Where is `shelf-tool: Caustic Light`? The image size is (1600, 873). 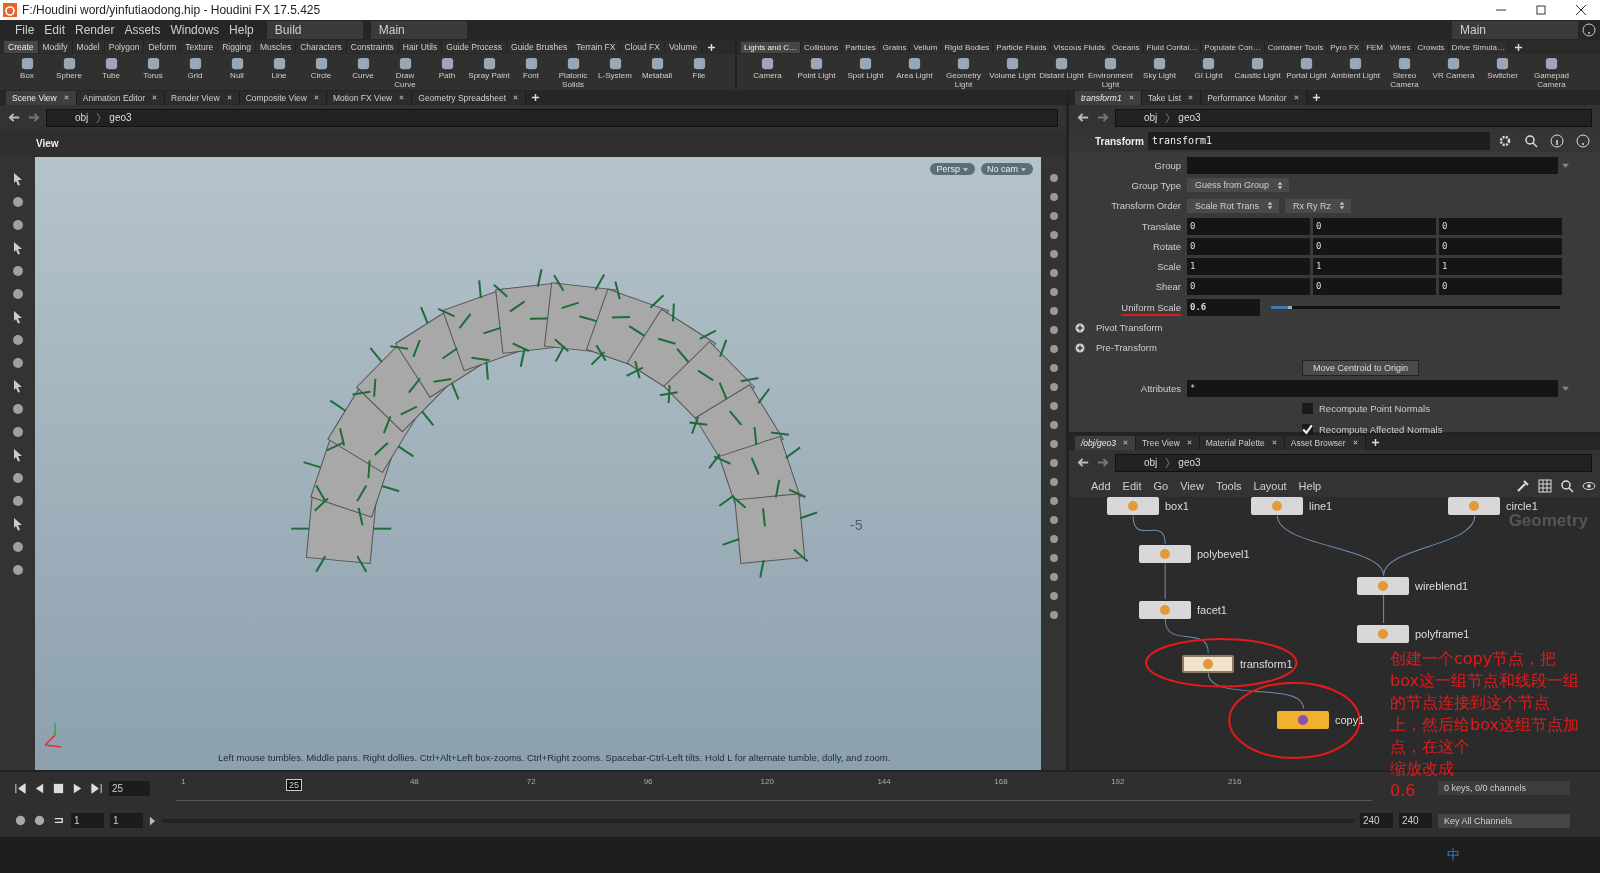 shelf-tool: Caustic Light is located at coordinates (1257, 68).